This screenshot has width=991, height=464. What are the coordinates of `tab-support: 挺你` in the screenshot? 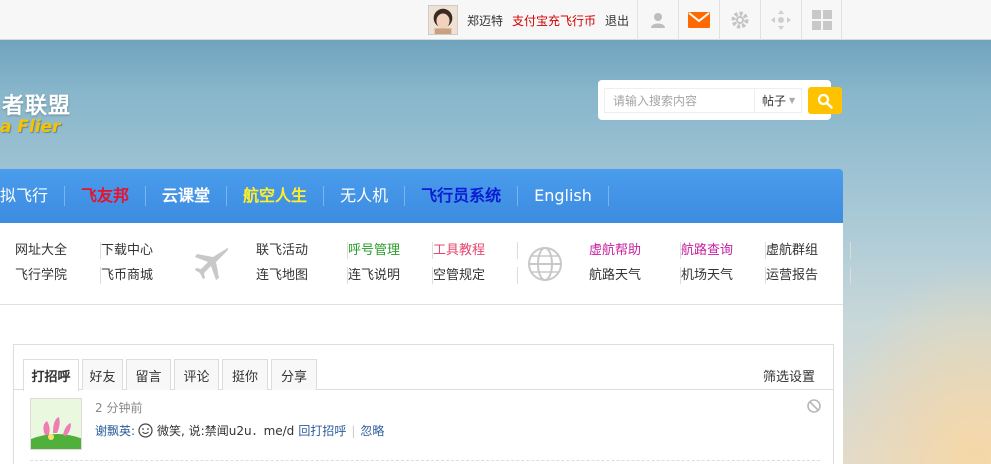 It's located at (245, 374).